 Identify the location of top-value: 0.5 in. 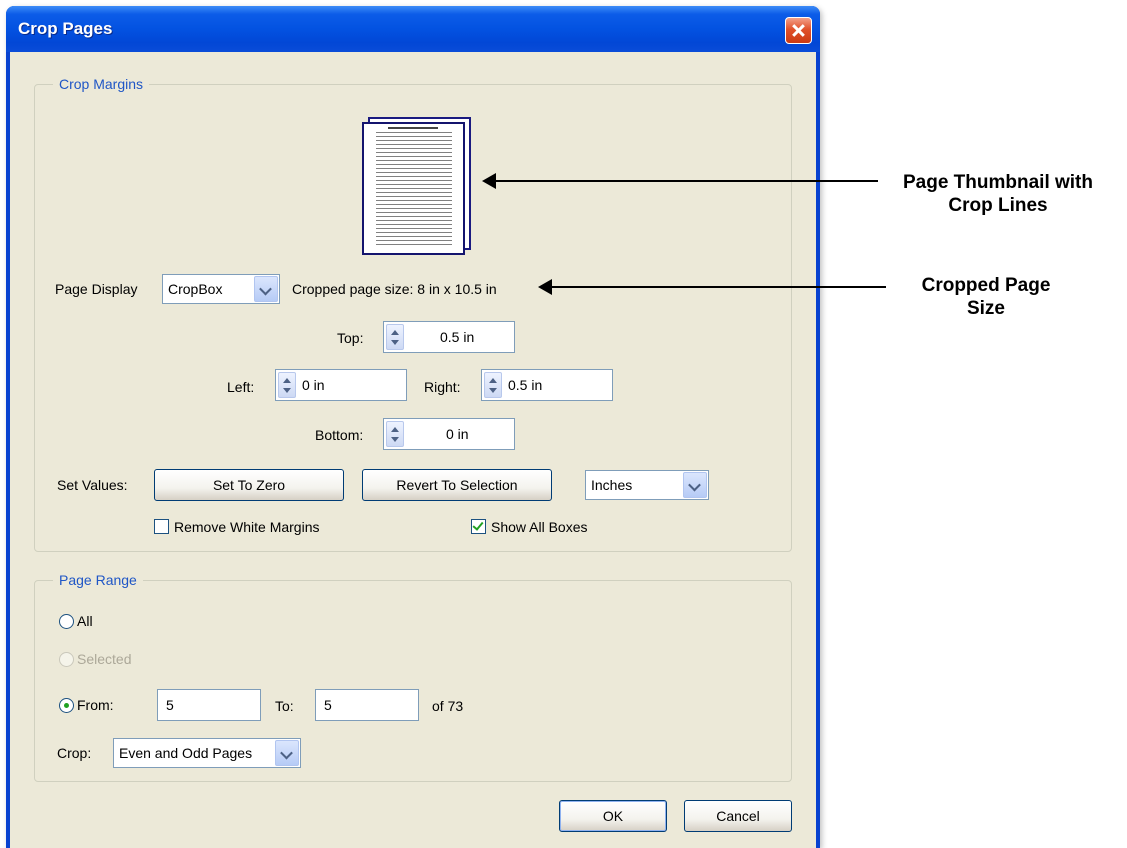
(457, 337).